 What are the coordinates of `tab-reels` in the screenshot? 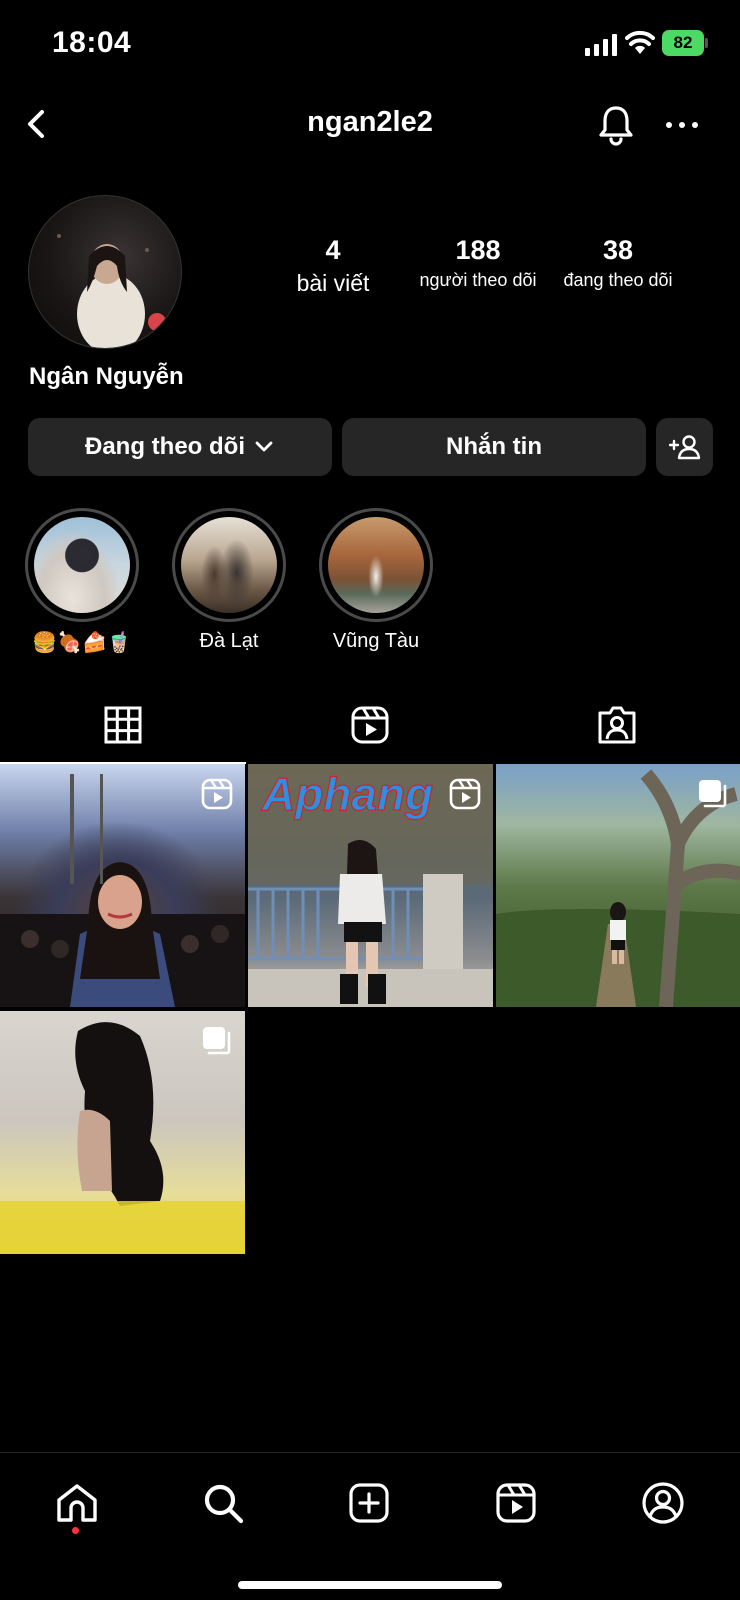 It's located at (370, 725).